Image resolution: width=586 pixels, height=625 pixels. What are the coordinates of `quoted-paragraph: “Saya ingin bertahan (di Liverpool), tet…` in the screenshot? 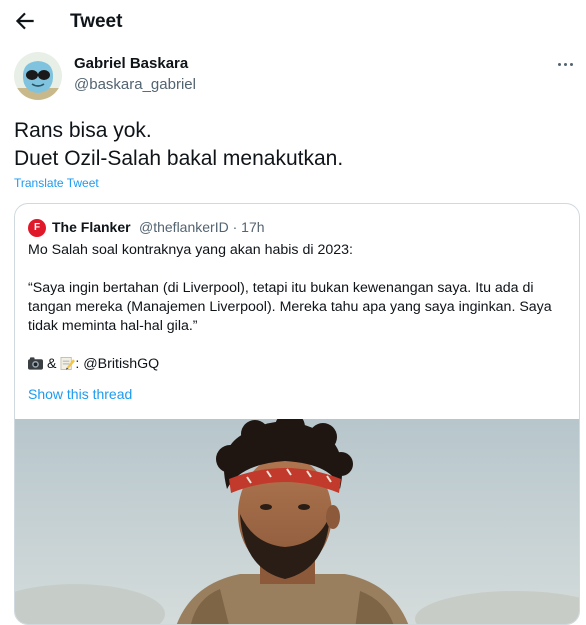 It's located at (290, 307).